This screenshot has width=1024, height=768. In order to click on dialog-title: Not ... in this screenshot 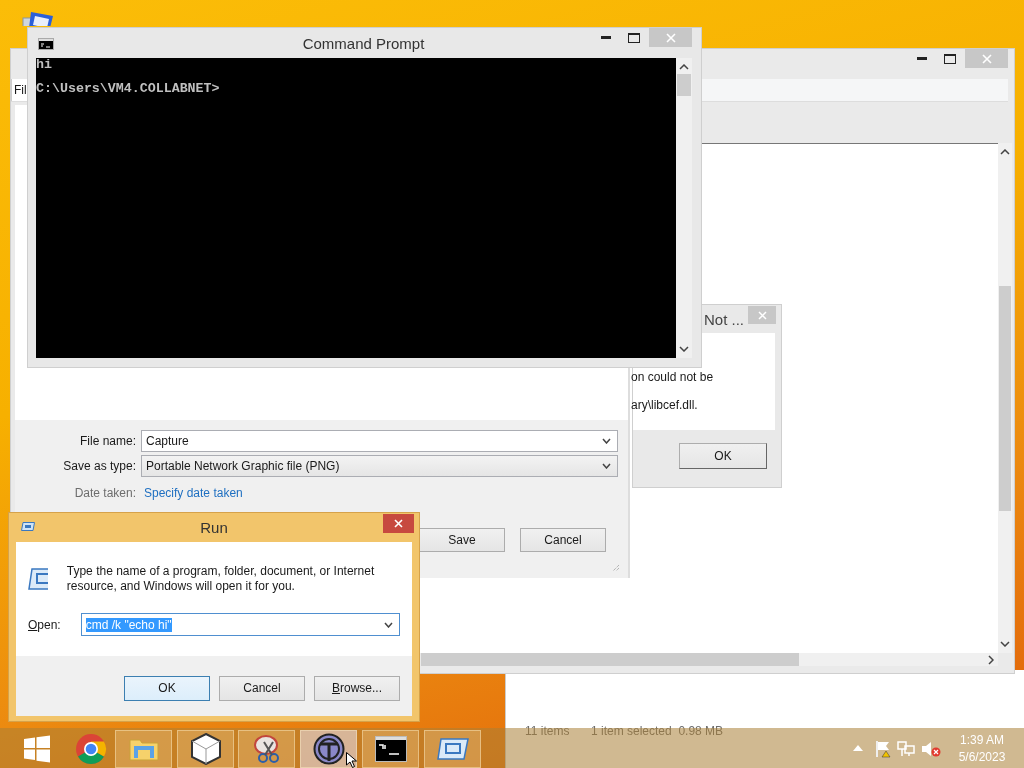, I will do `click(724, 319)`.